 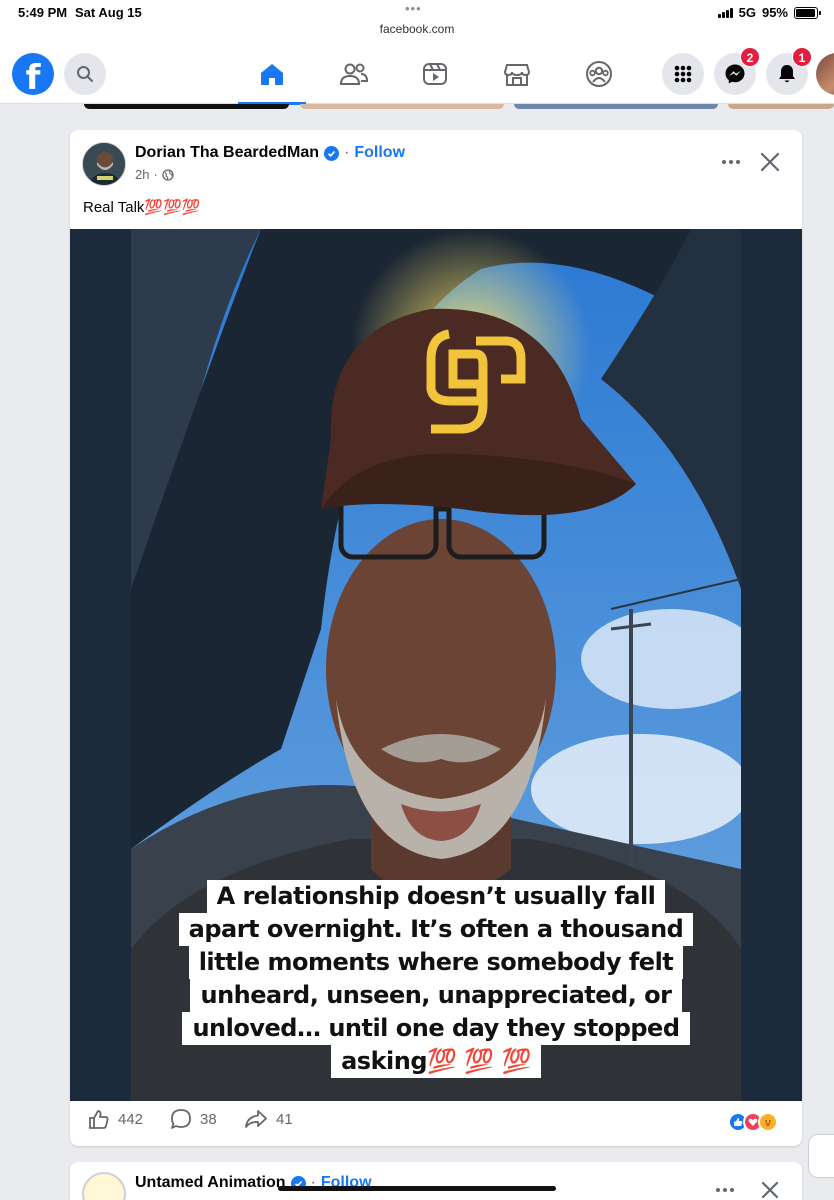 I want to click on comment-count: 38, so click(x=208, y=1119).